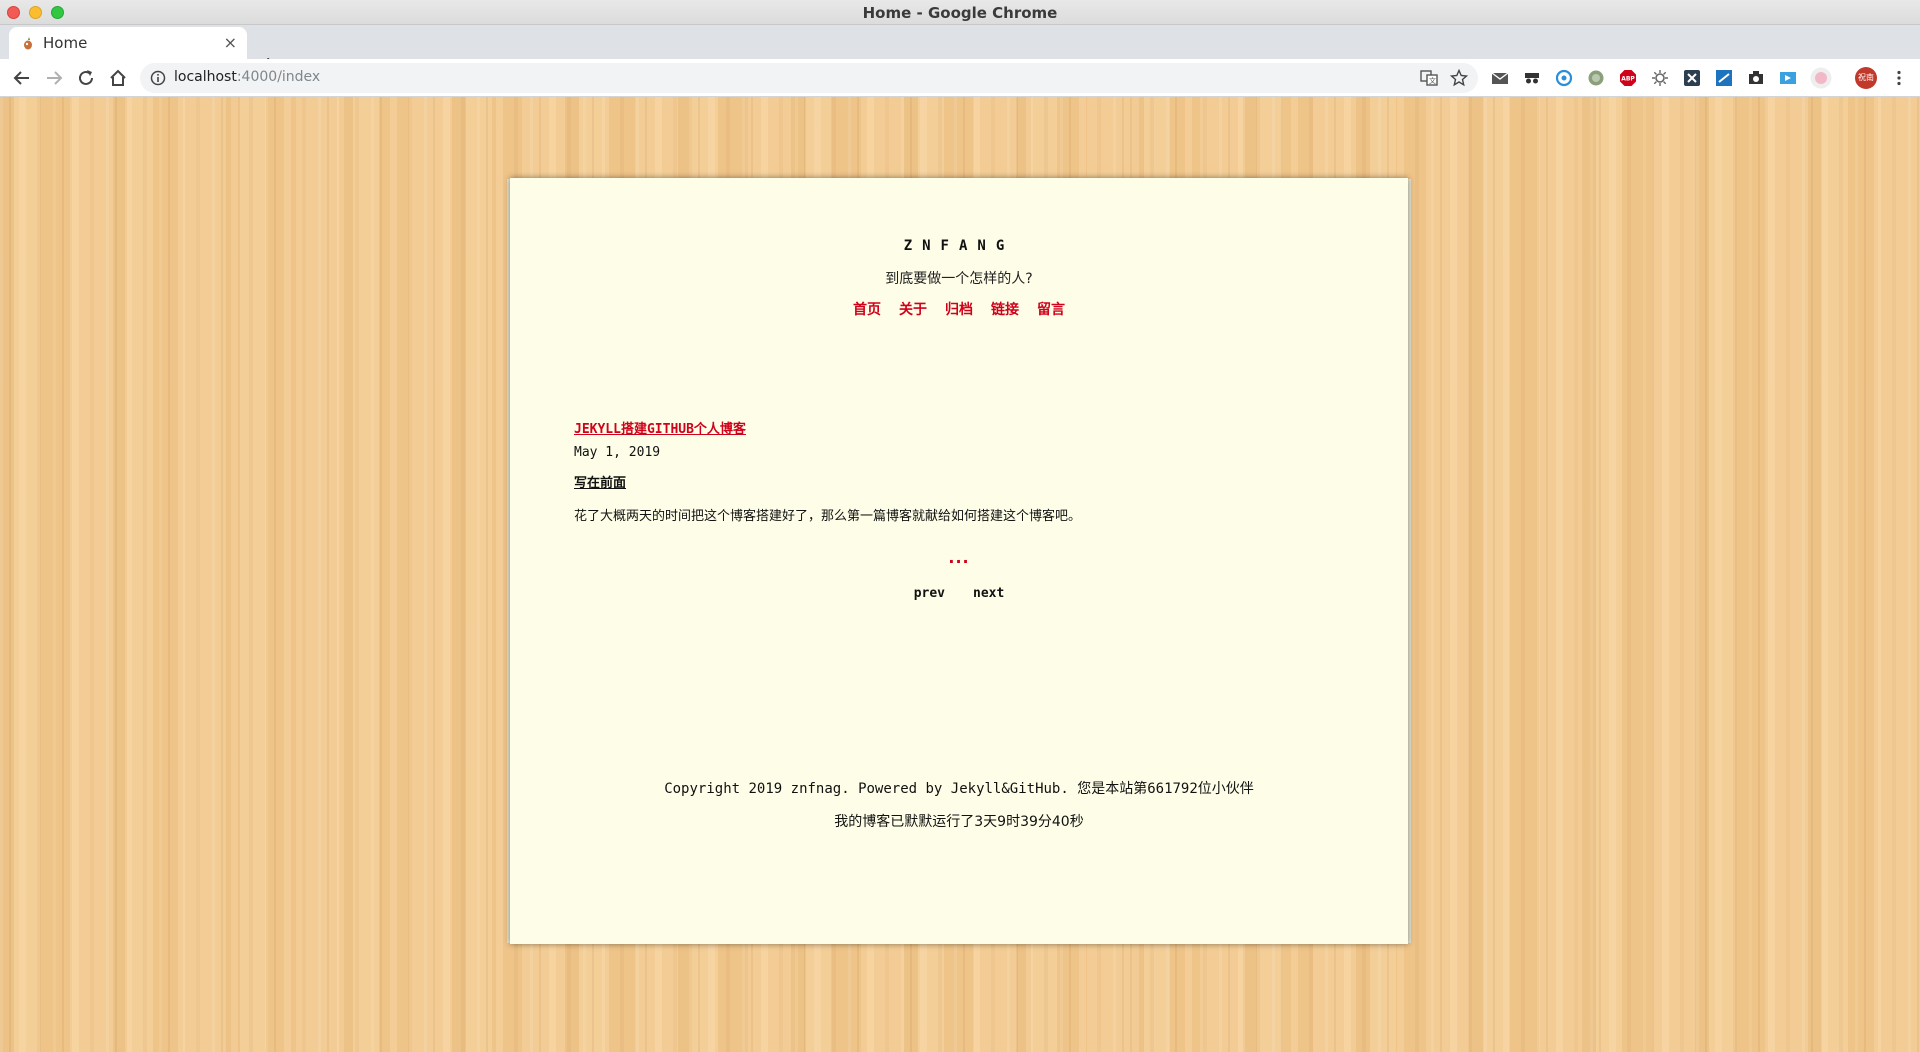 The width and height of the screenshot is (1920, 1052). I want to click on site-nav: 首页 关于 归档 链接 留言, so click(959, 309).